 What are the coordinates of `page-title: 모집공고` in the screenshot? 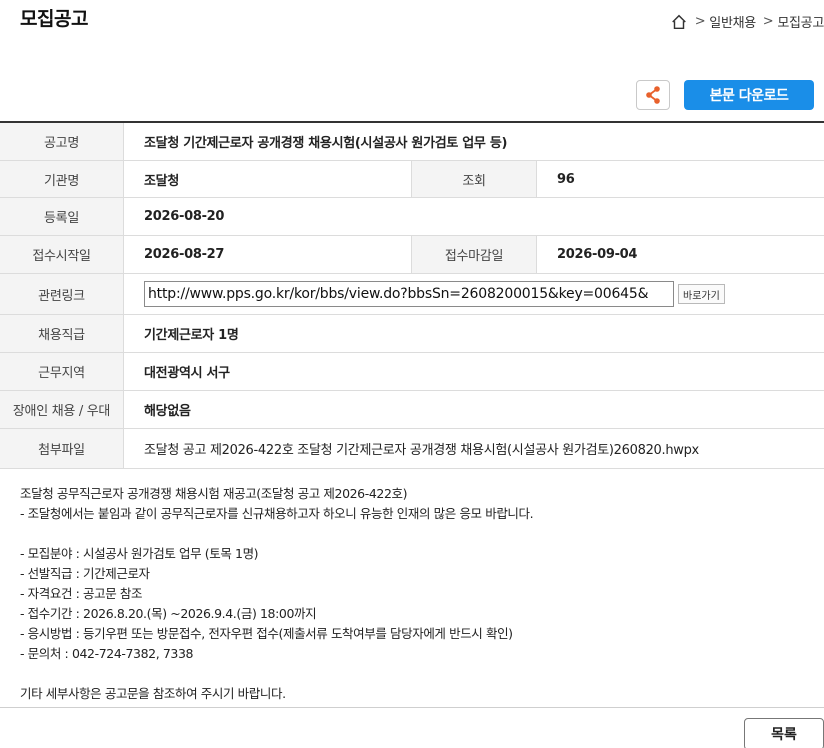 It's located at (54, 19).